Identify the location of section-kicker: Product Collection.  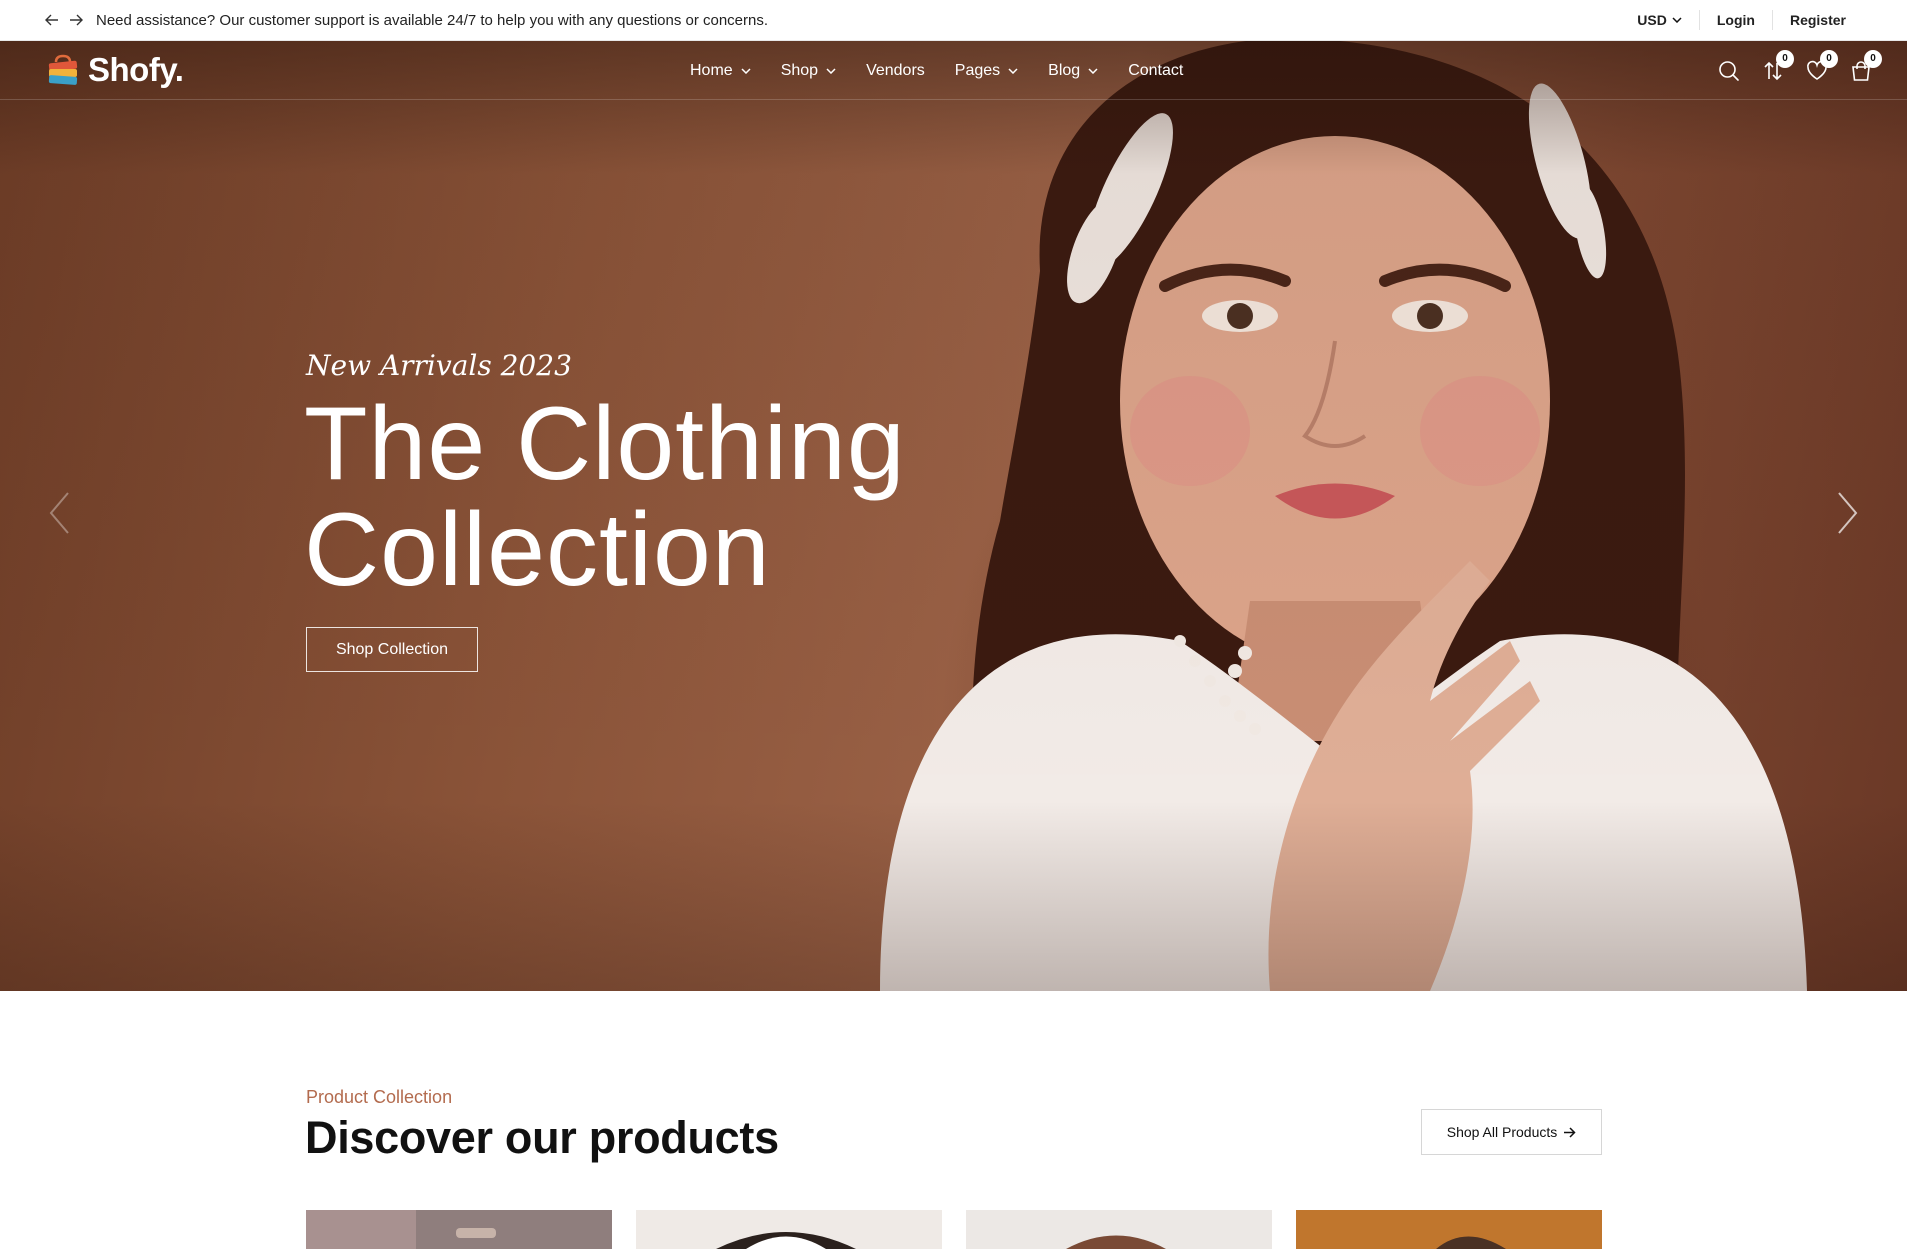
(379, 1097).